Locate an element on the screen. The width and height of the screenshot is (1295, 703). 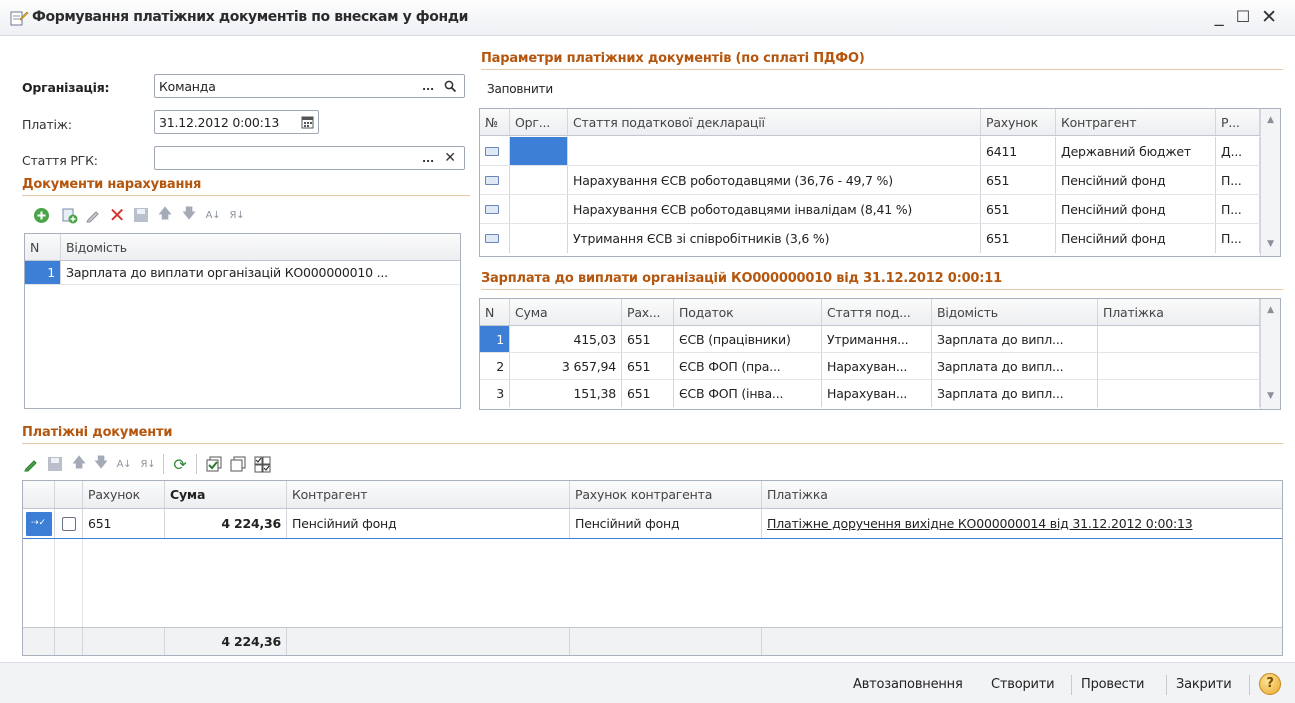
col-check is located at coordinates (69, 494).